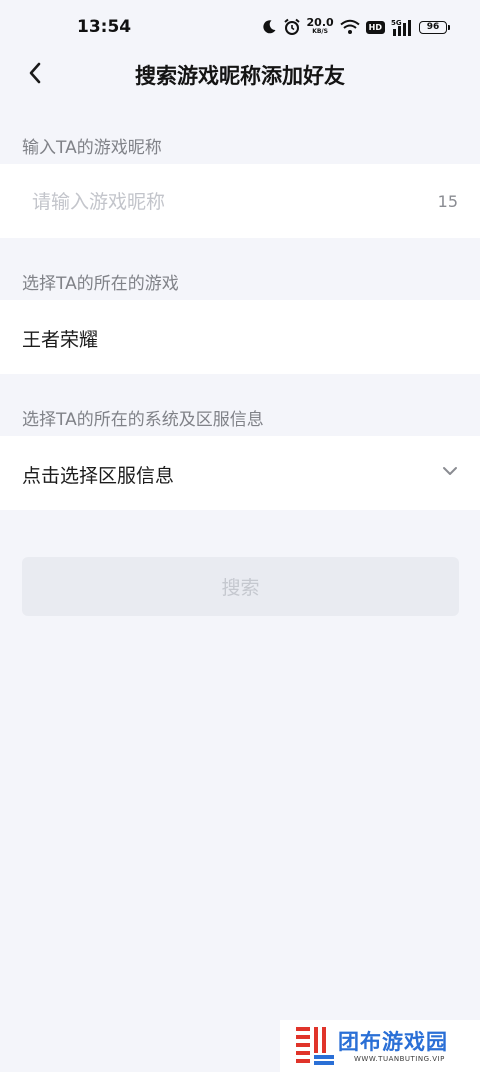 The height and width of the screenshot is (1072, 480). I want to click on server-label: 选择TA的所在的系统及区服信息, so click(143, 420).